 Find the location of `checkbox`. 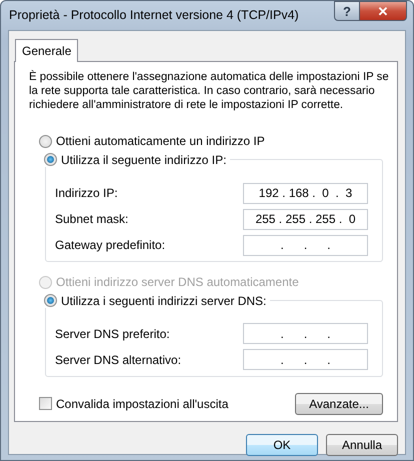

checkbox is located at coordinates (45, 403).